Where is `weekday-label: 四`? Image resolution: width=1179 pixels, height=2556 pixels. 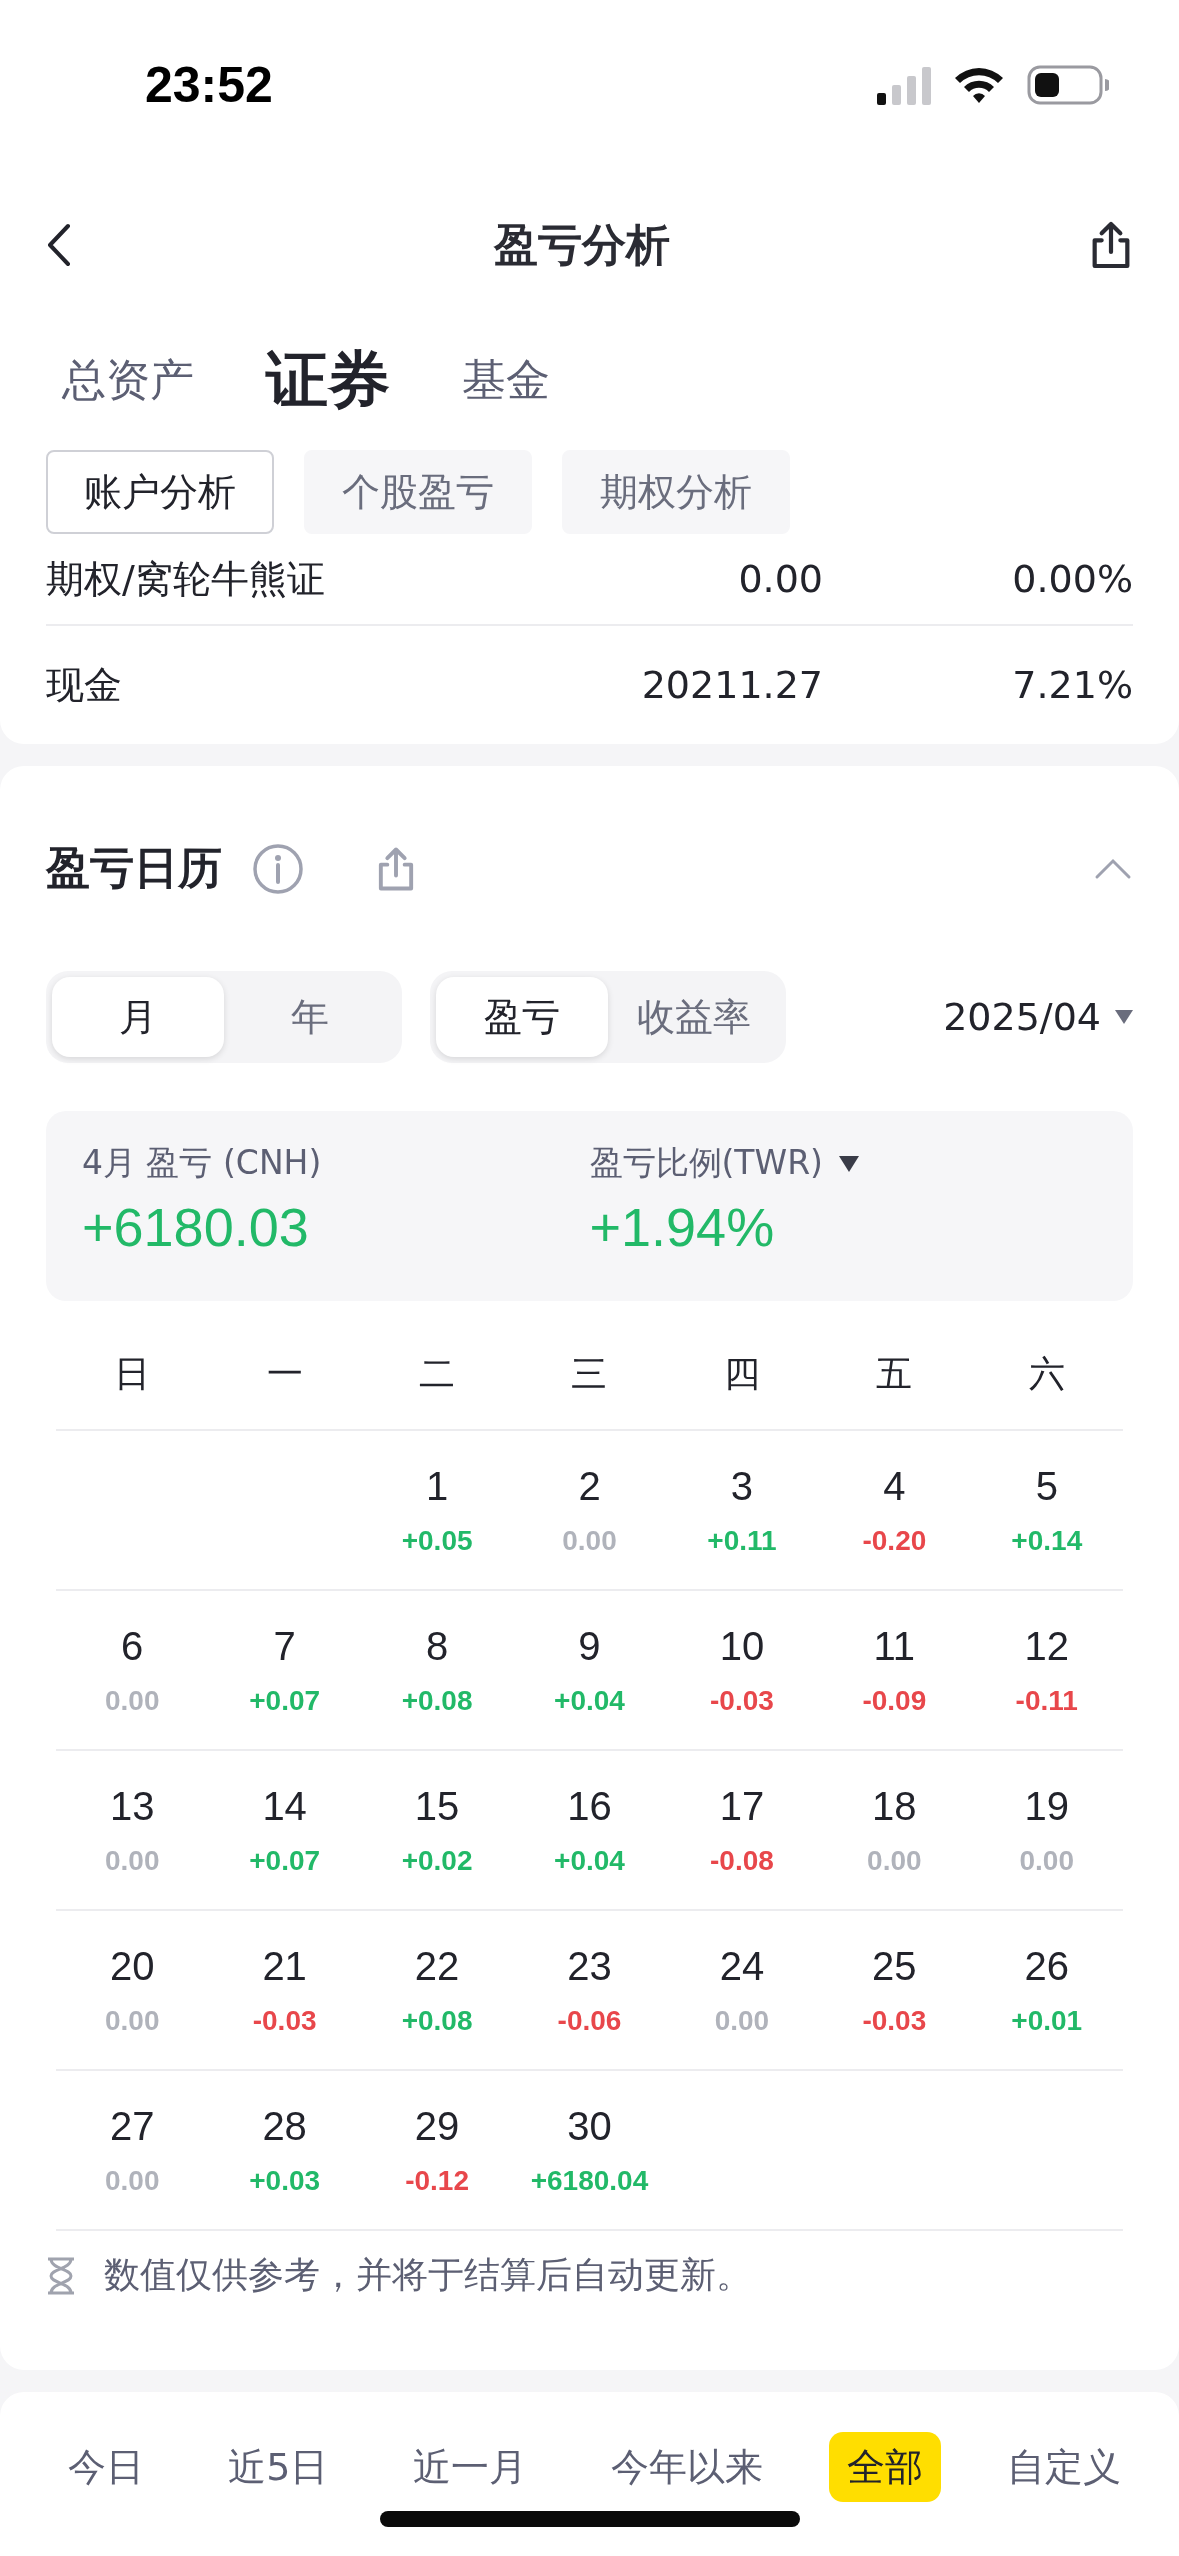
weekday-label: 四 is located at coordinates (741, 1373).